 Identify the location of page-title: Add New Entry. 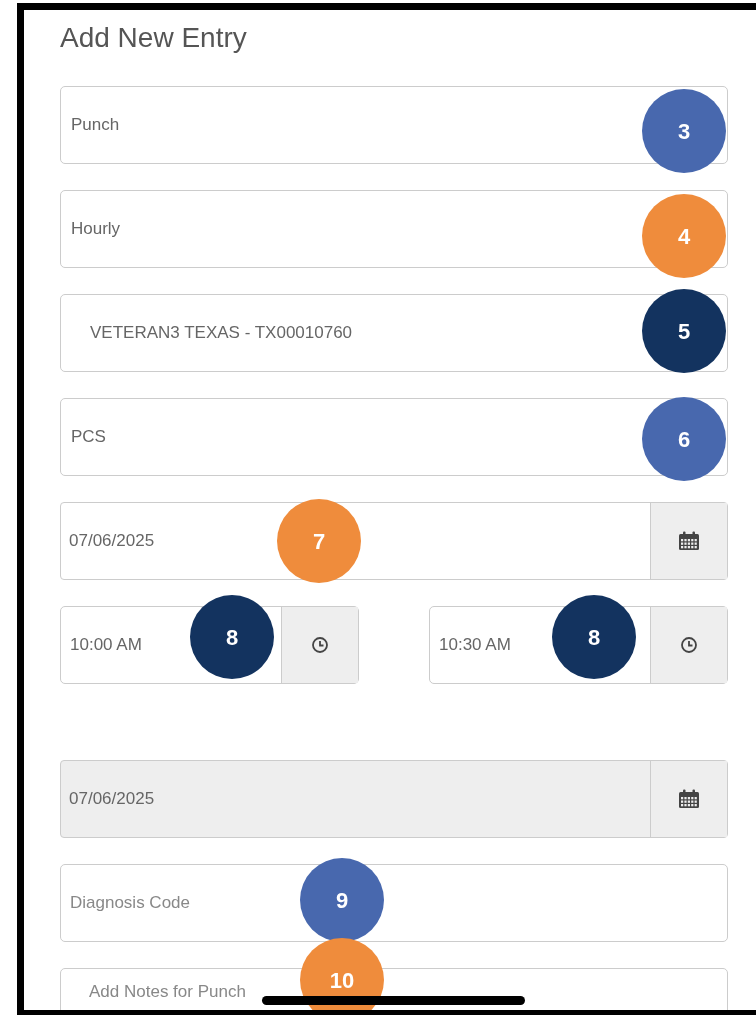
(154, 38).